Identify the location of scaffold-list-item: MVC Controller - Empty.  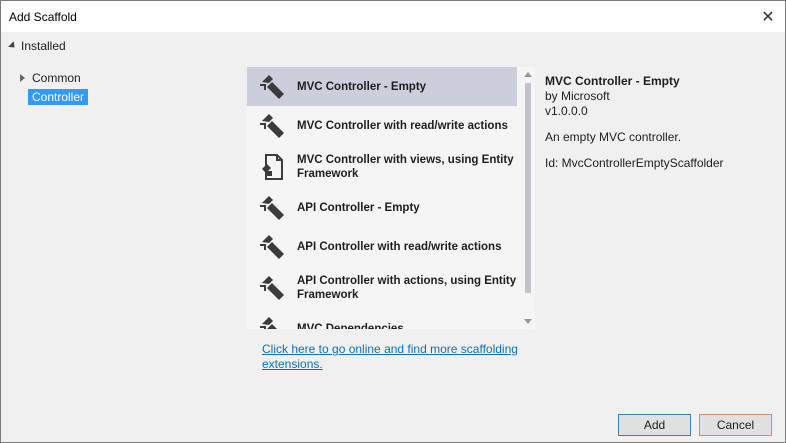
(382, 86).